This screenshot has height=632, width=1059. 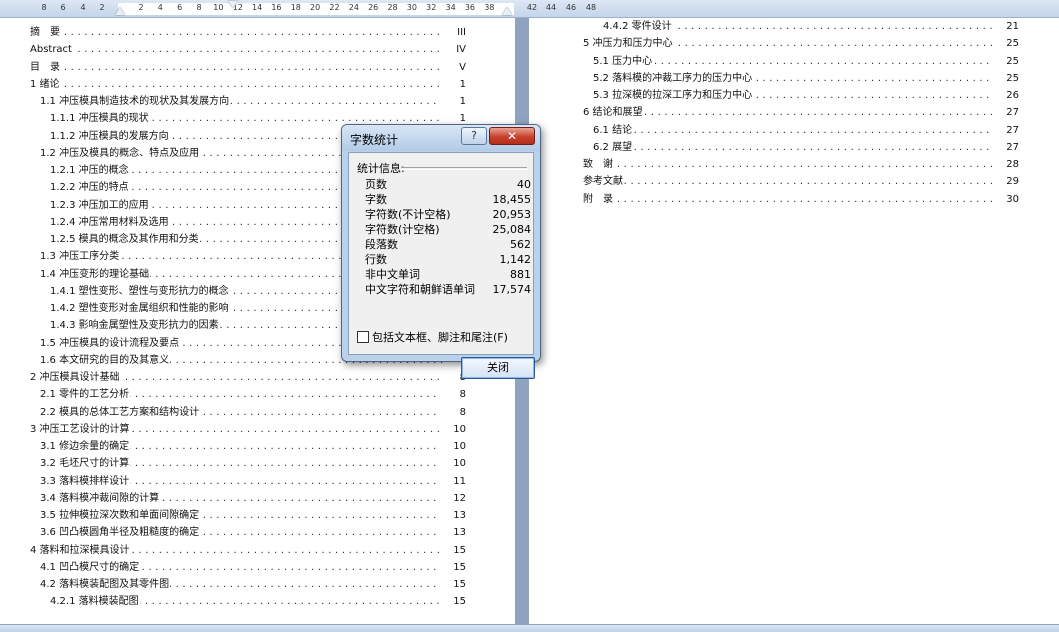 What do you see at coordinates (373, 7) in the screenshot?
I see `ruler-number: 26` at bounding box center [373, 7].